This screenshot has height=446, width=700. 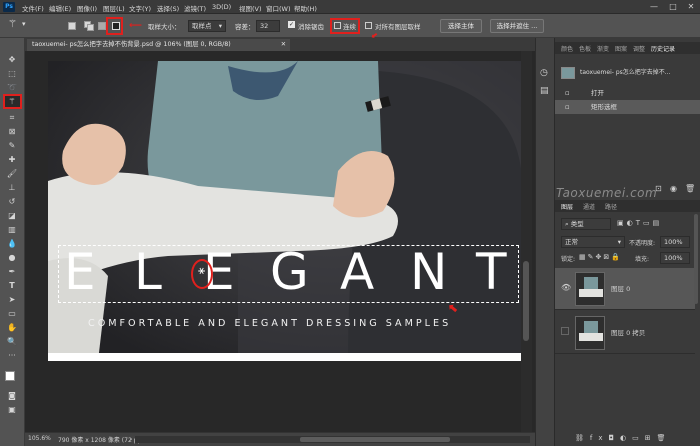 What do you see at coordinates (625, 333) in the screenshot?
I see `layer-row-1: 图层 0 拷贝` at bounding box center [625, 333].